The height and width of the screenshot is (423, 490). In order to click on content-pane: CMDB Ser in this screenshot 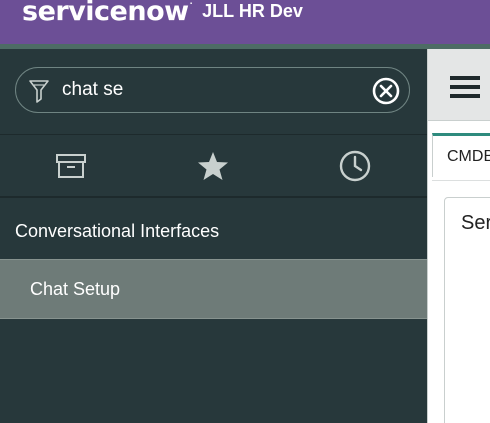, I will do `click(458, 236)`.